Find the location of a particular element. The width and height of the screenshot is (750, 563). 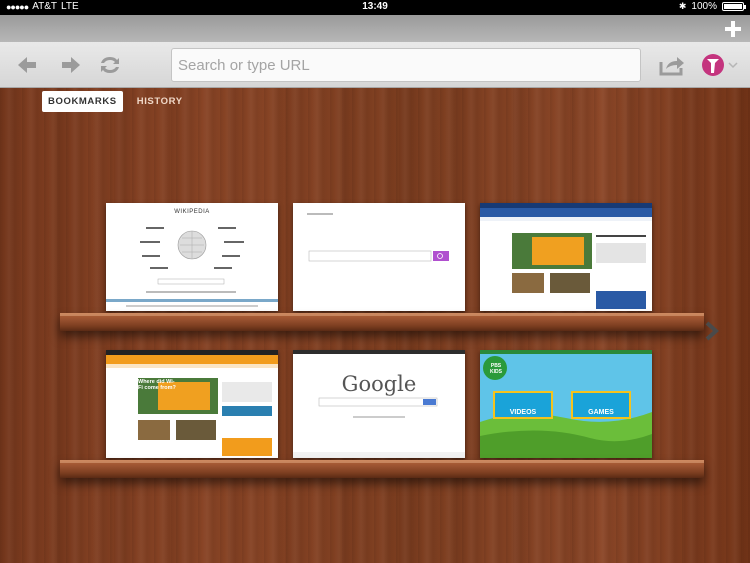

pbs-logo-text: PBS KIDS is located at coordinates (496, 369).